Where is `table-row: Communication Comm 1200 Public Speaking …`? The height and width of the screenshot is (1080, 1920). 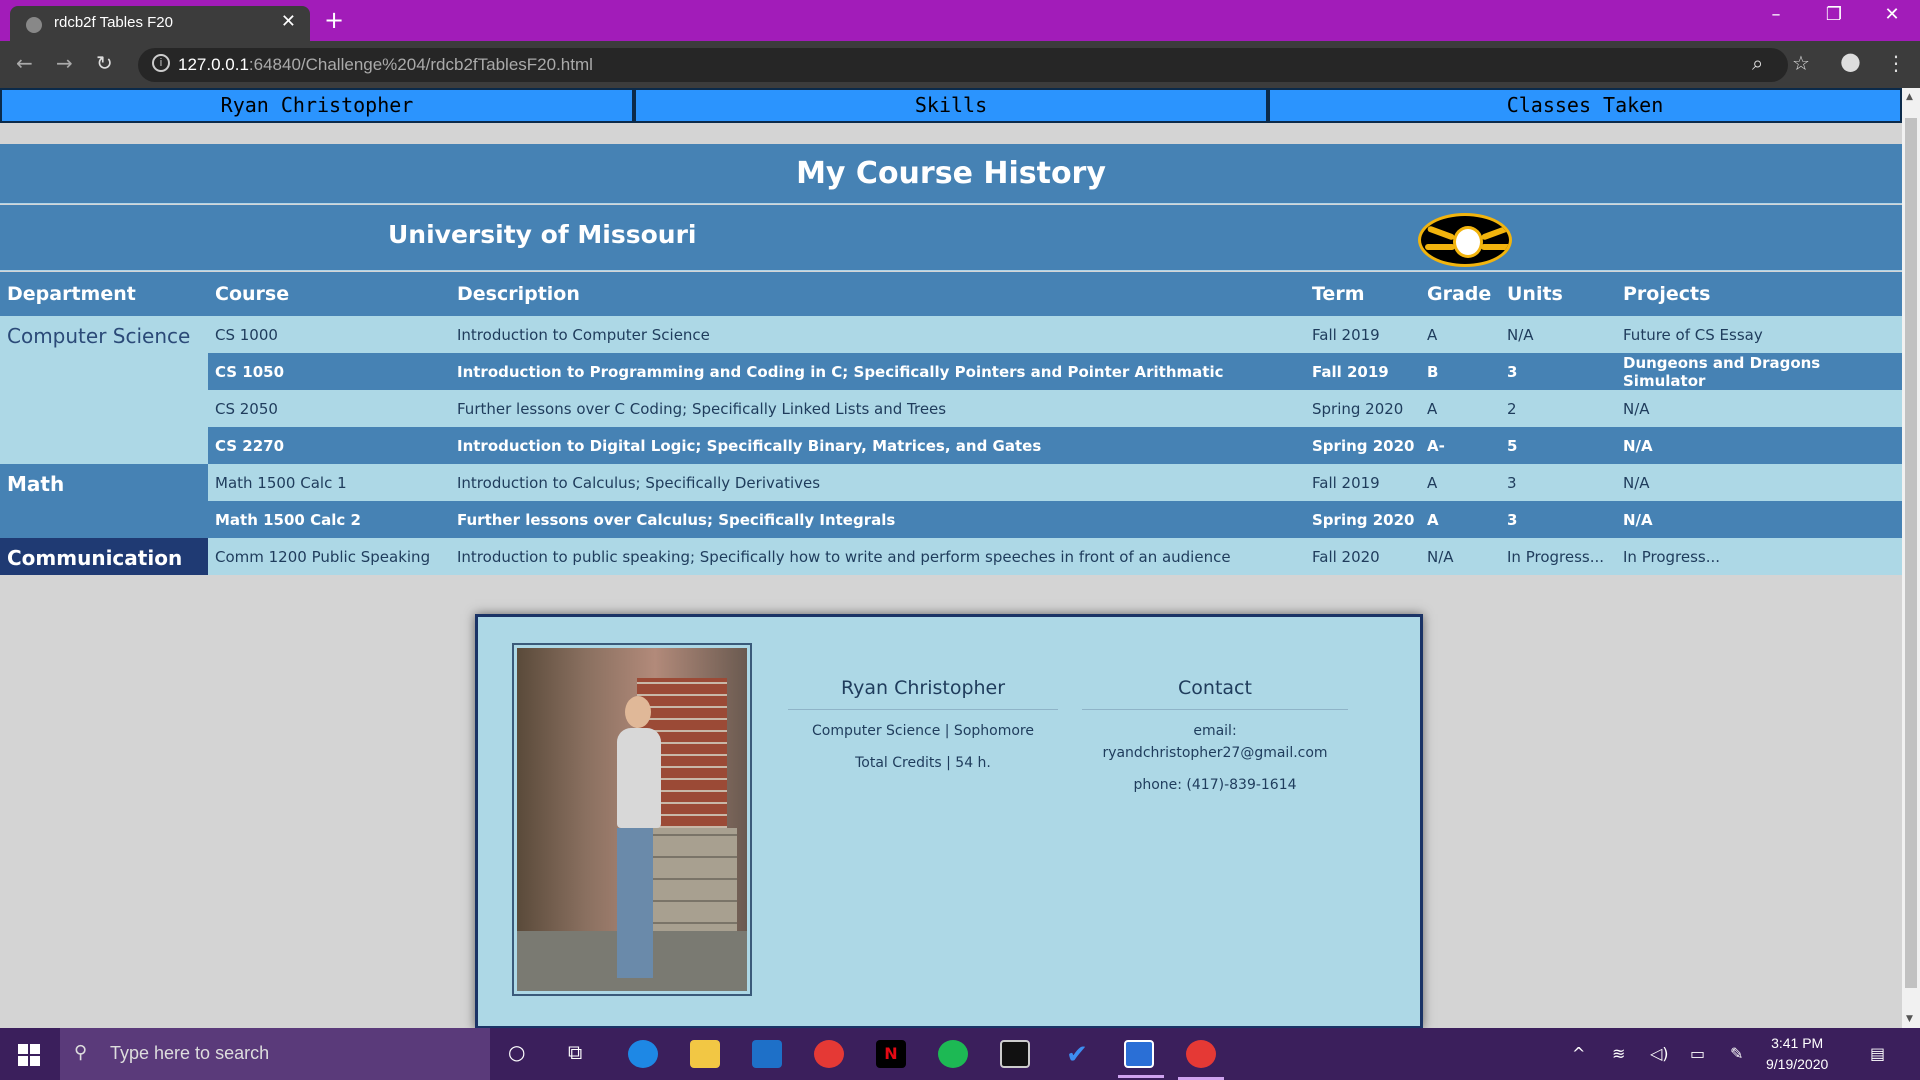
table-row: Communication Comm 1200 Public Speaking … is located at coordinates (951, 556).